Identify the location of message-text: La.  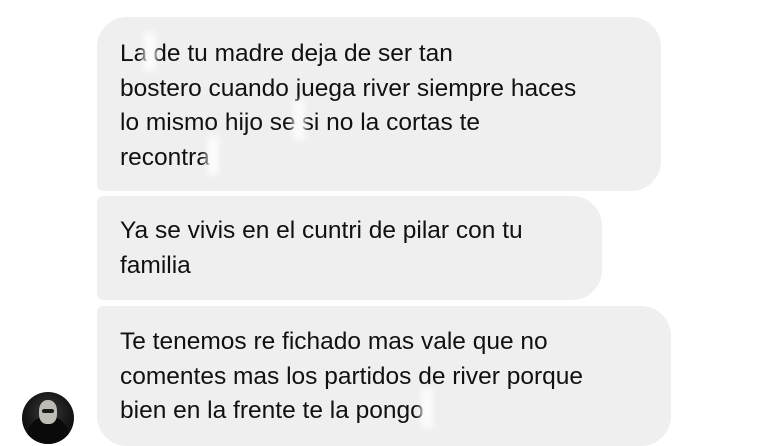
(134, 53).